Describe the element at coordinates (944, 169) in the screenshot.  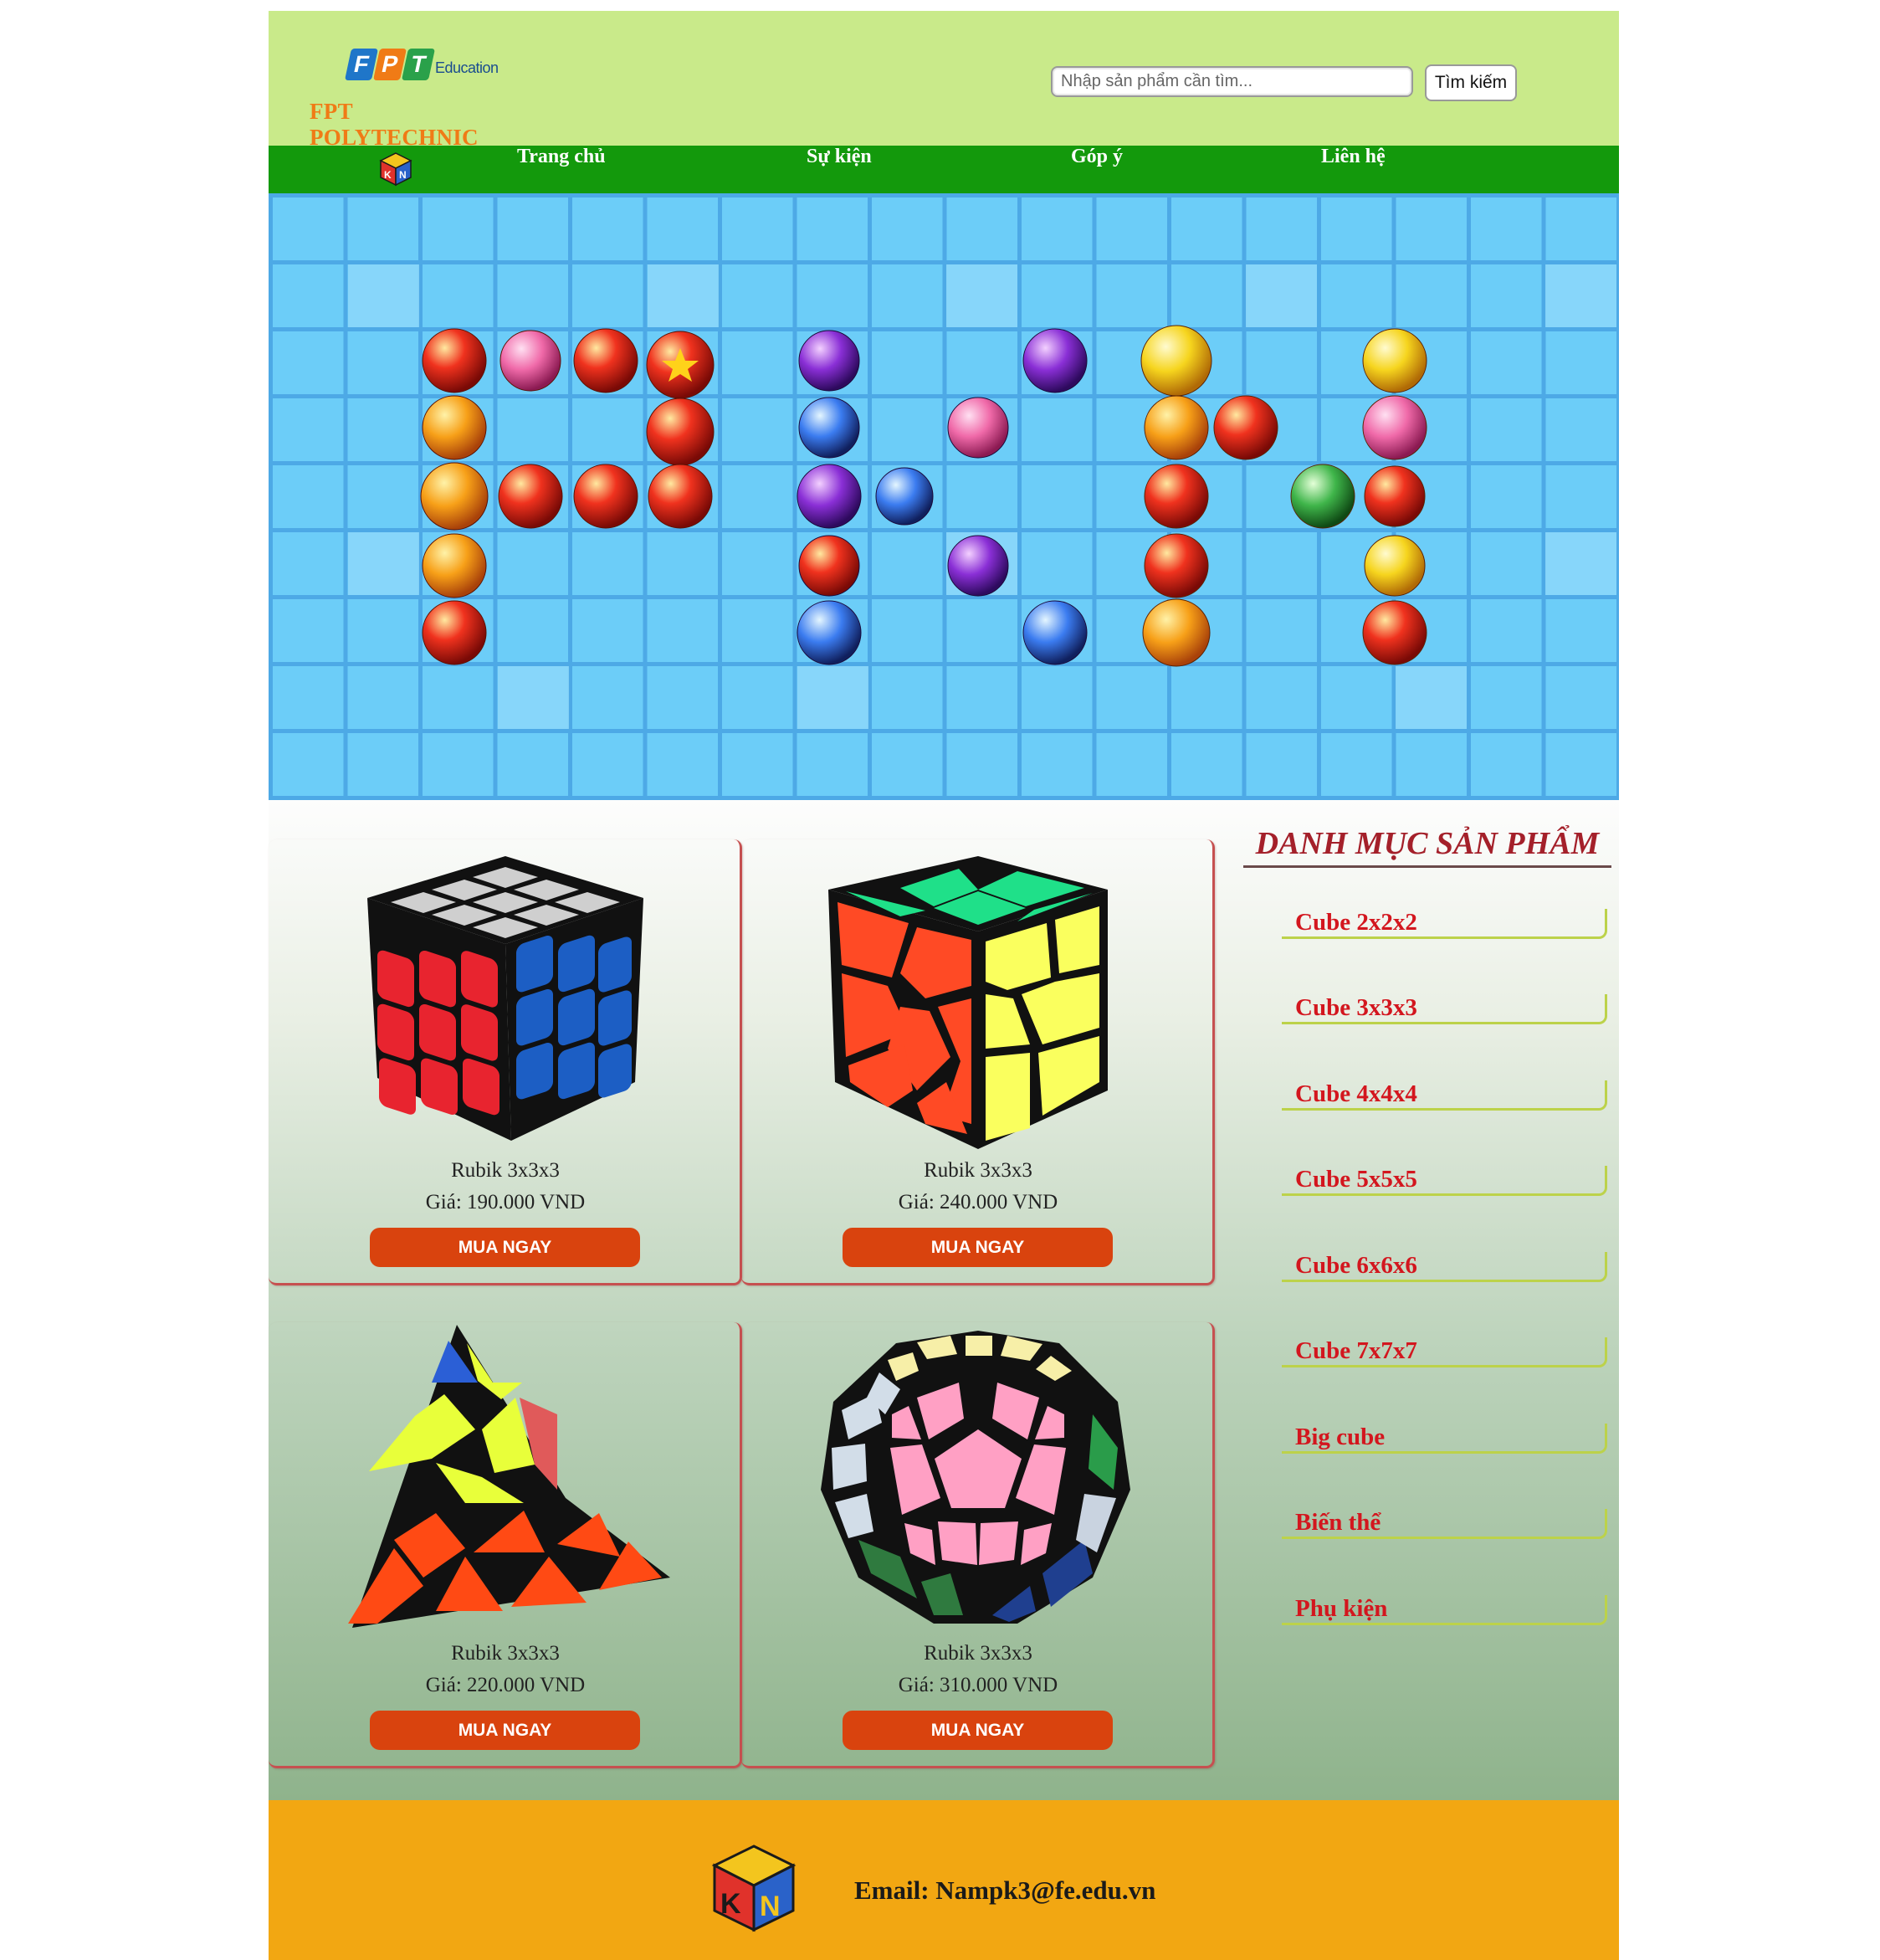
I see `main-nav: K N Trang chủ Sự kiện Góp ý Liên hệ` at that location.